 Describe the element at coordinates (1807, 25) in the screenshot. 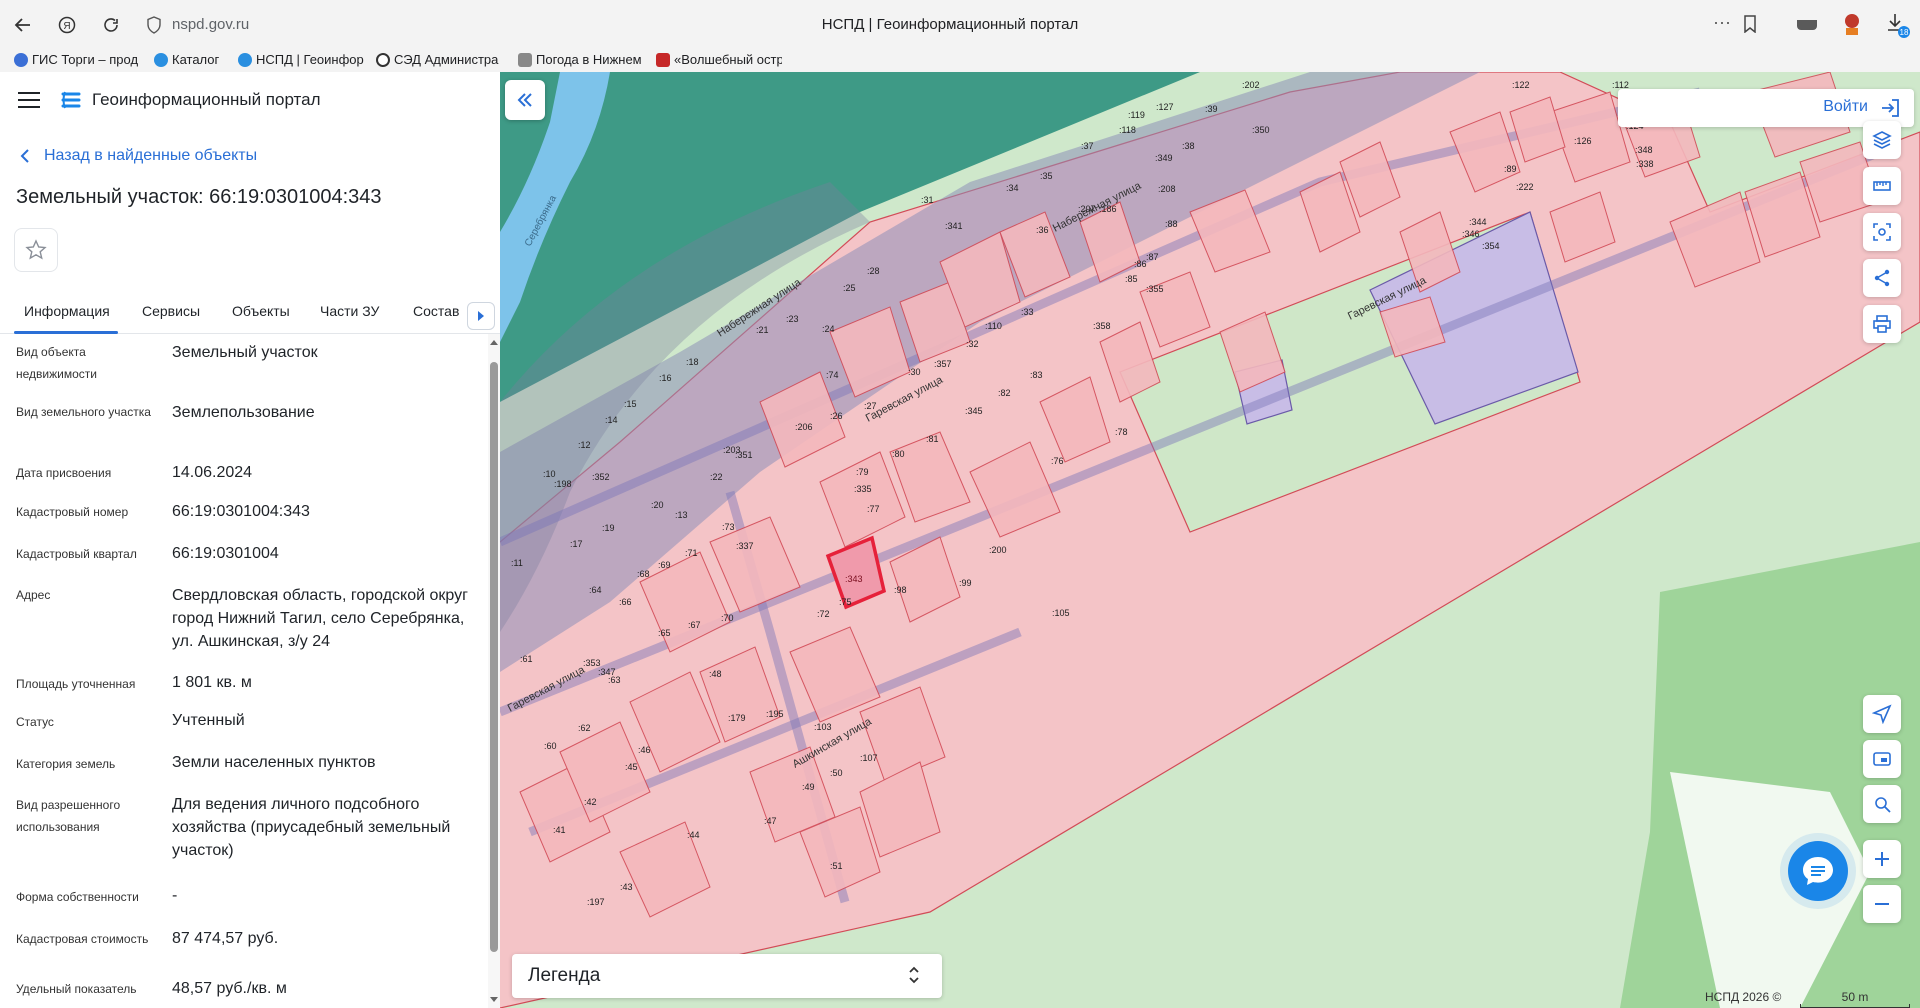

I see `extension-icon` at that location.